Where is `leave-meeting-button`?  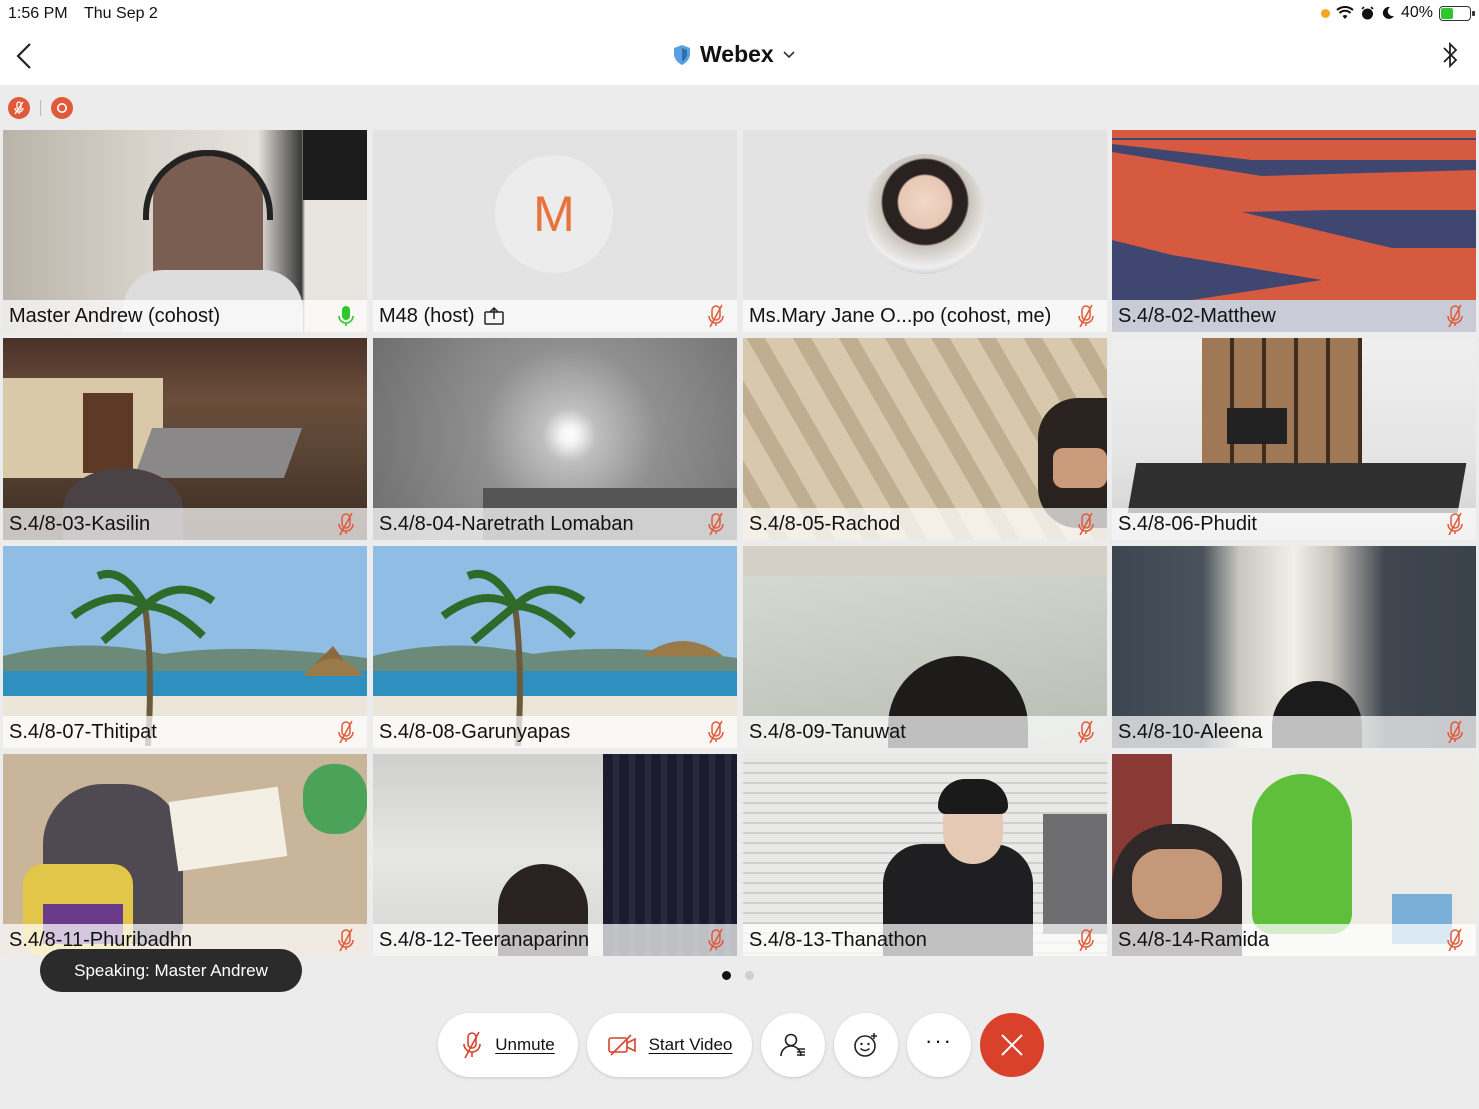
leave-meeting-button is located at coordinates (1012, 1045).